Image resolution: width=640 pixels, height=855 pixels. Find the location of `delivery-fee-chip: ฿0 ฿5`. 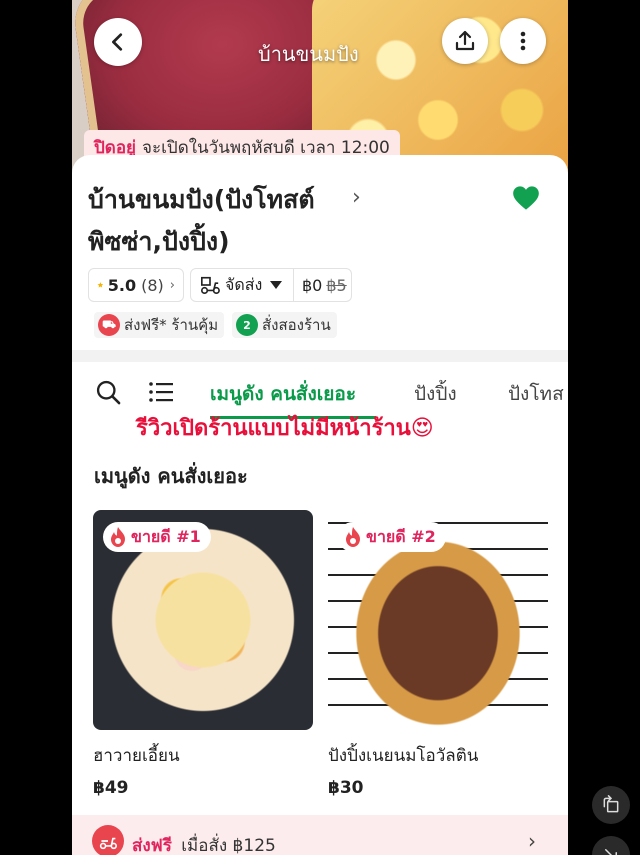

delivery-fee-chip: ฿0 ฿5 is located at coordinates (323, 285).